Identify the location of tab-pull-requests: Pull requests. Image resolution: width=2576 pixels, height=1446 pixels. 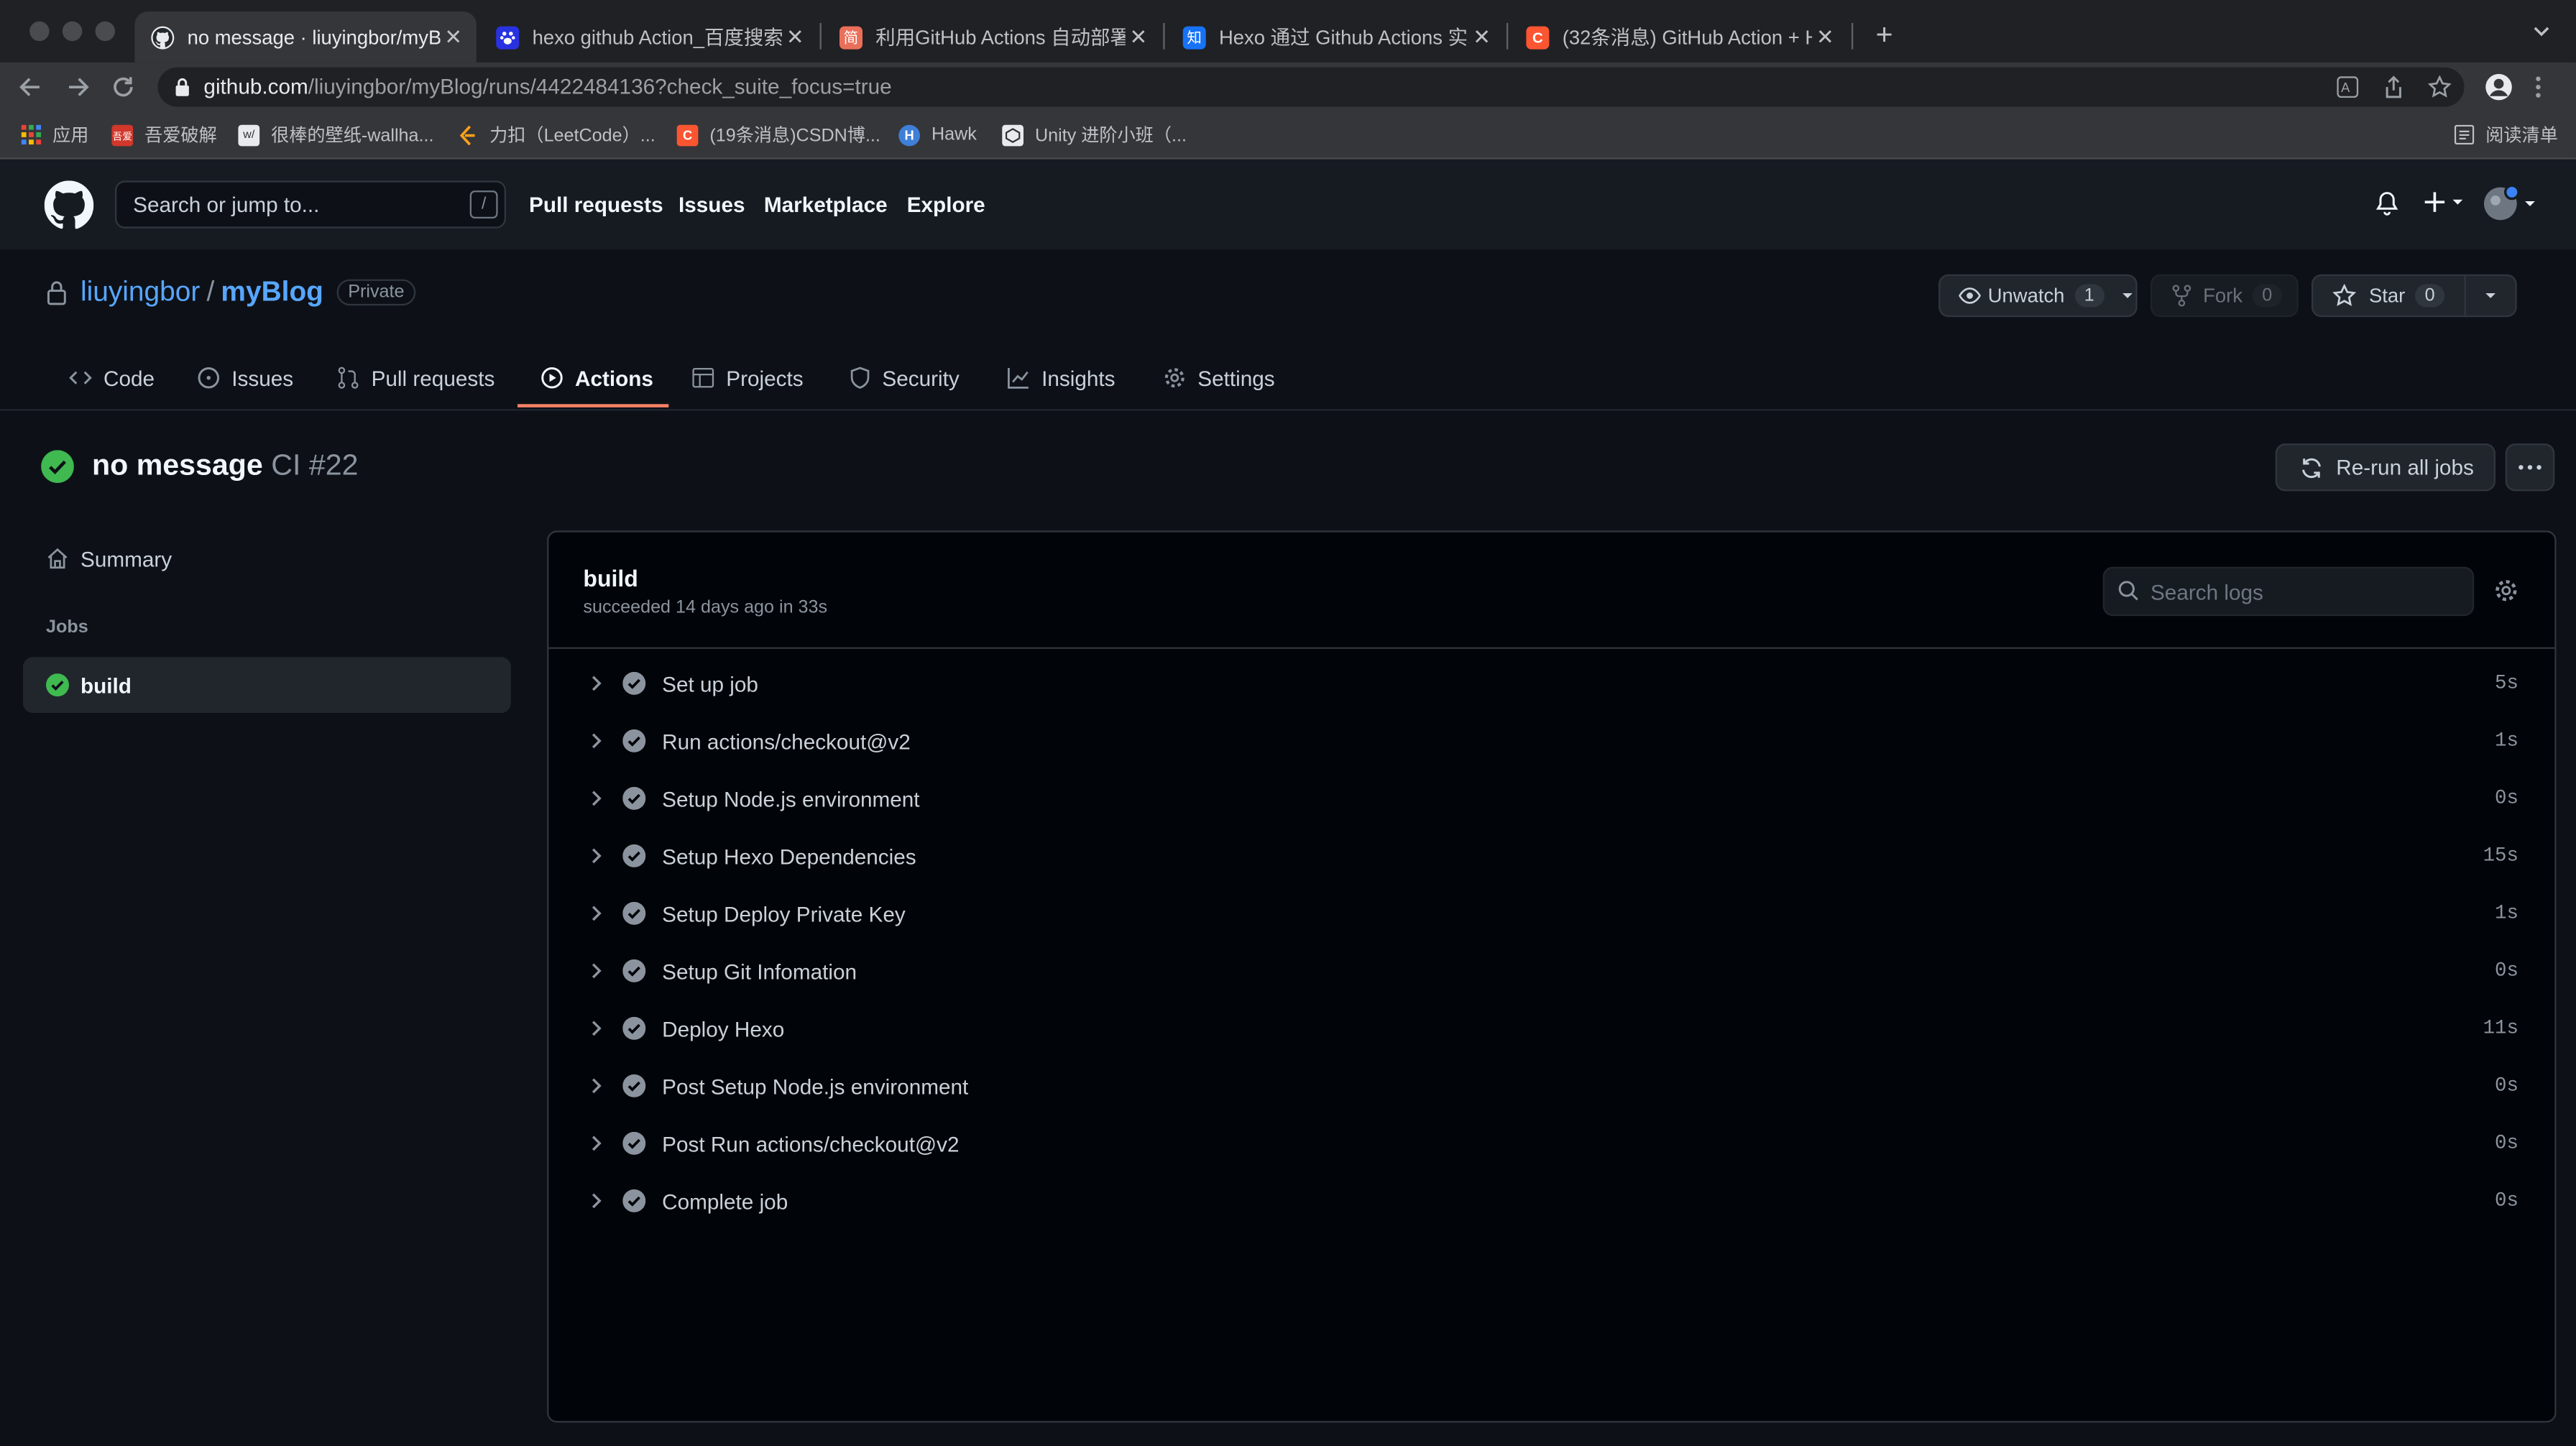
(415, 378).